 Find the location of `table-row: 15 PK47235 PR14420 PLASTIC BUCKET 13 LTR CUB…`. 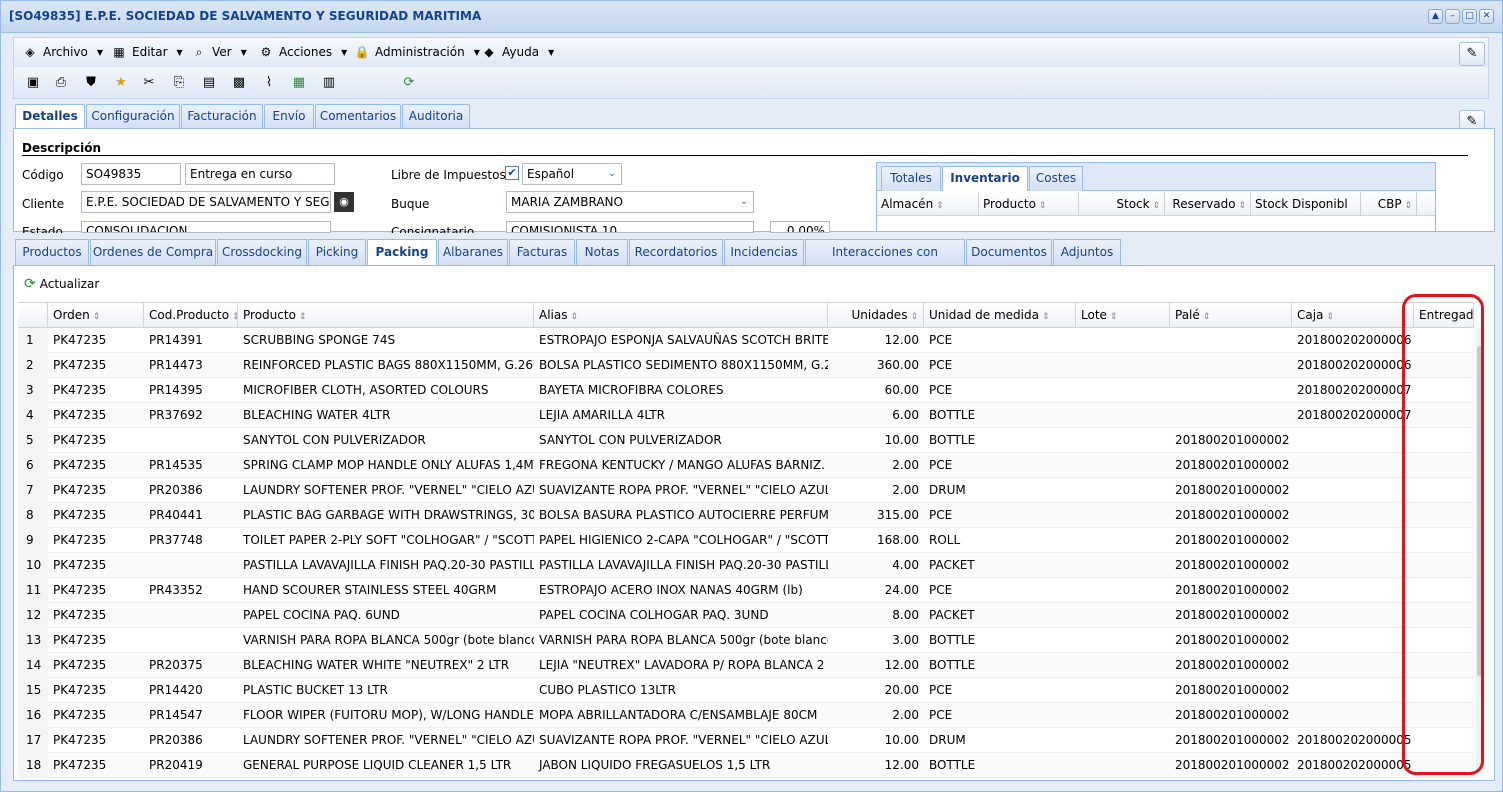

table-row: 15 PK47235 PR14420 PLASTIC BUCKET 13 LTR CUB… is located at coordinates (746, 690).